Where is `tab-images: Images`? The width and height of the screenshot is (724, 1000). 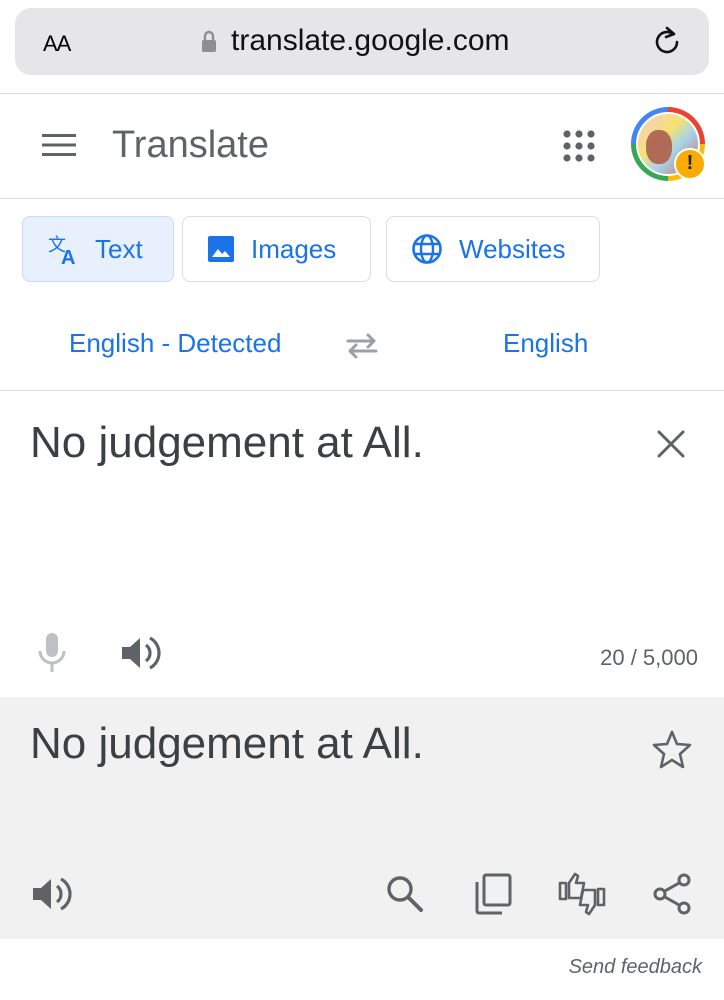
tab-images: Images is located at coordinates (276, 249).